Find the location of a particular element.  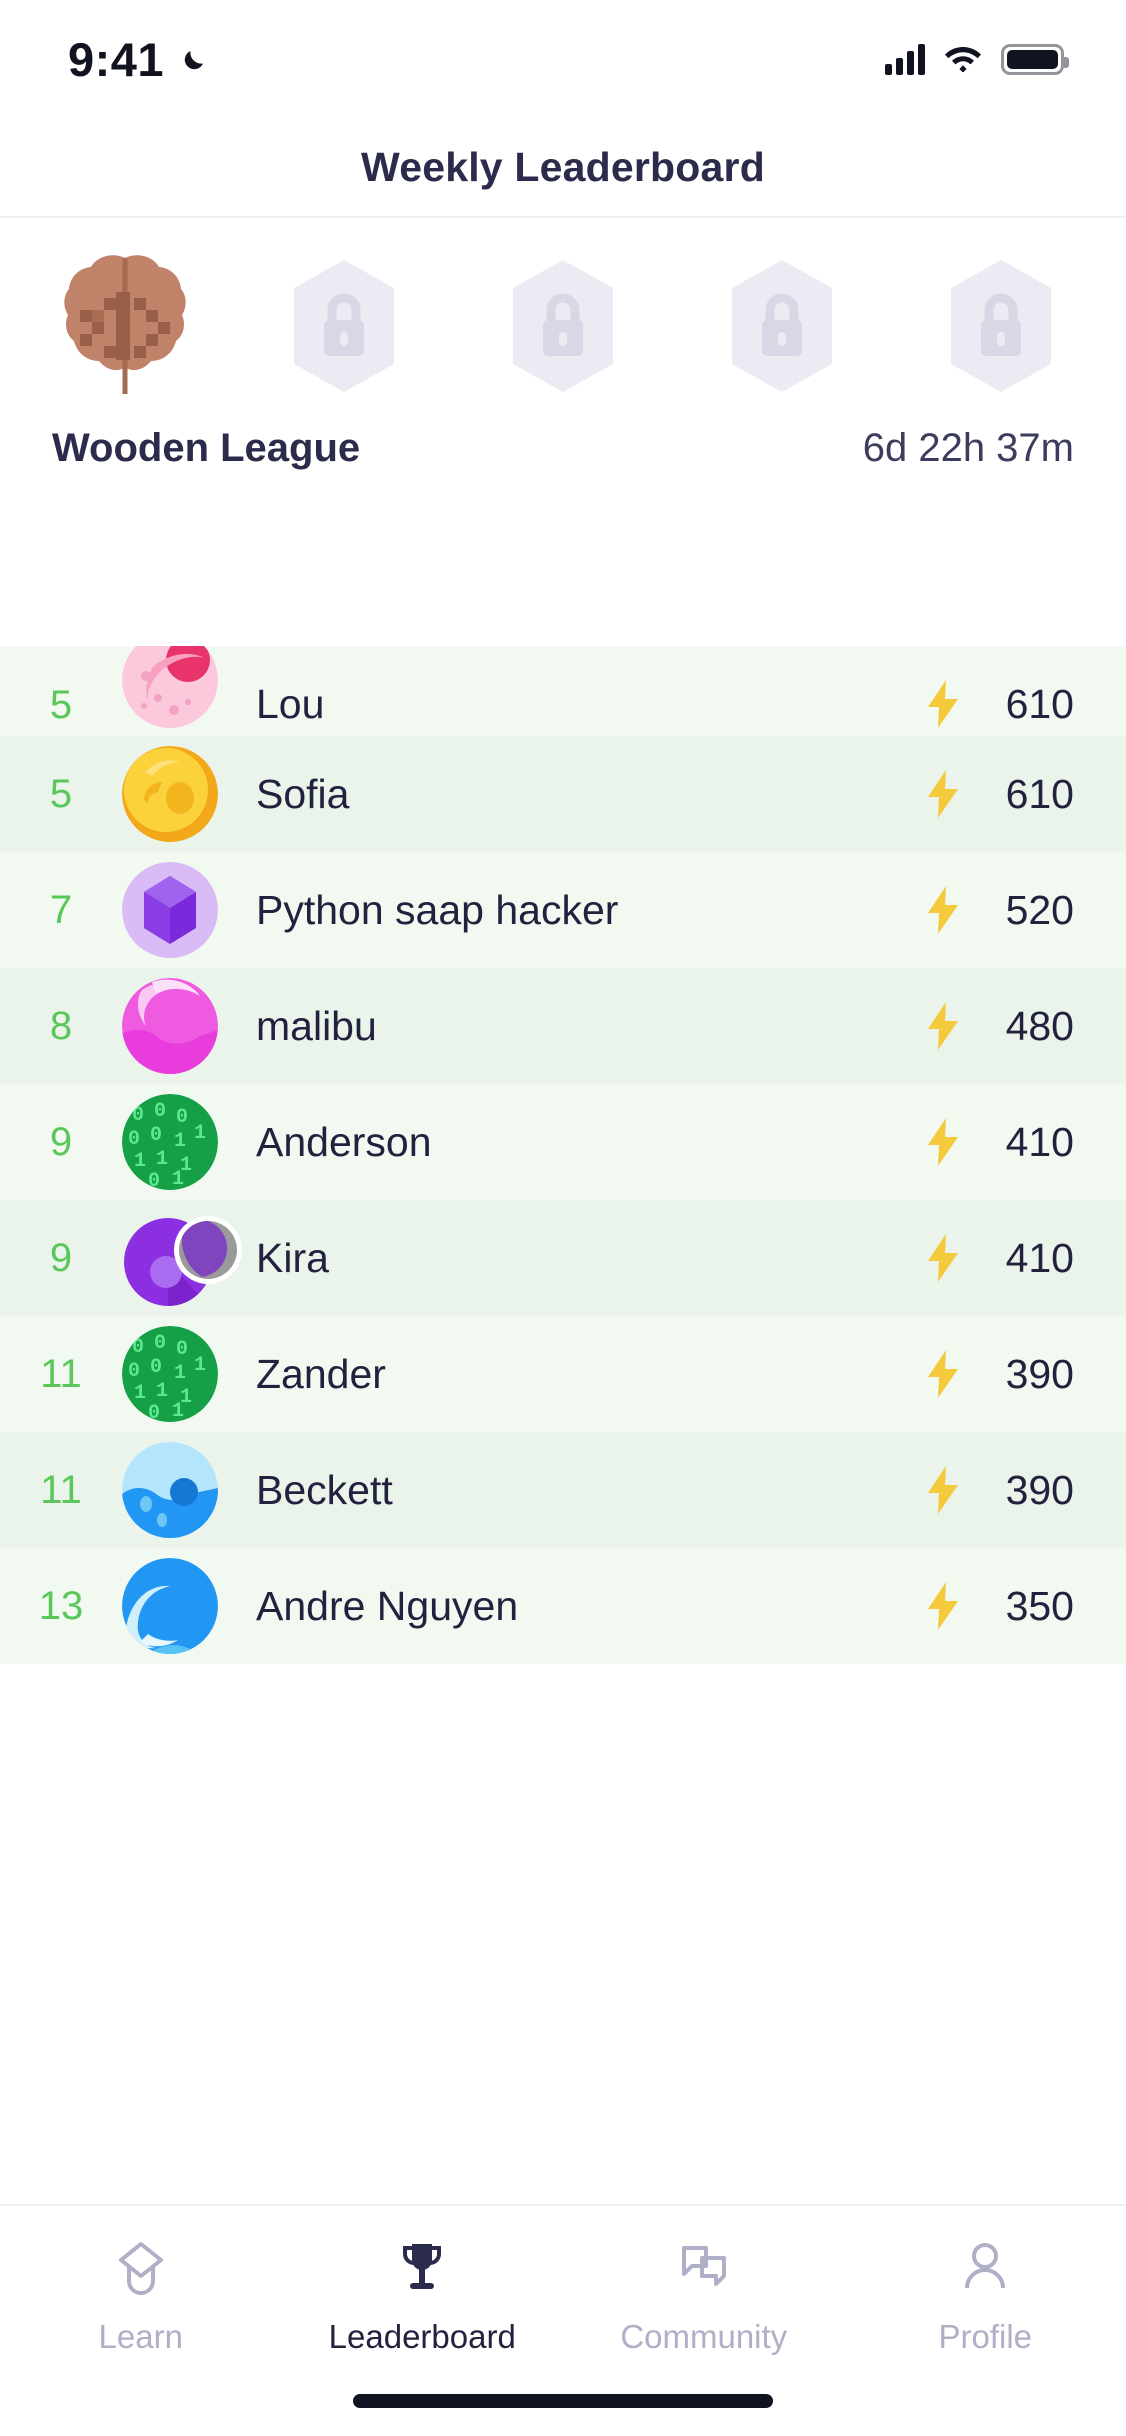

tab-label: Learn is located at coordinates (140, 2336).